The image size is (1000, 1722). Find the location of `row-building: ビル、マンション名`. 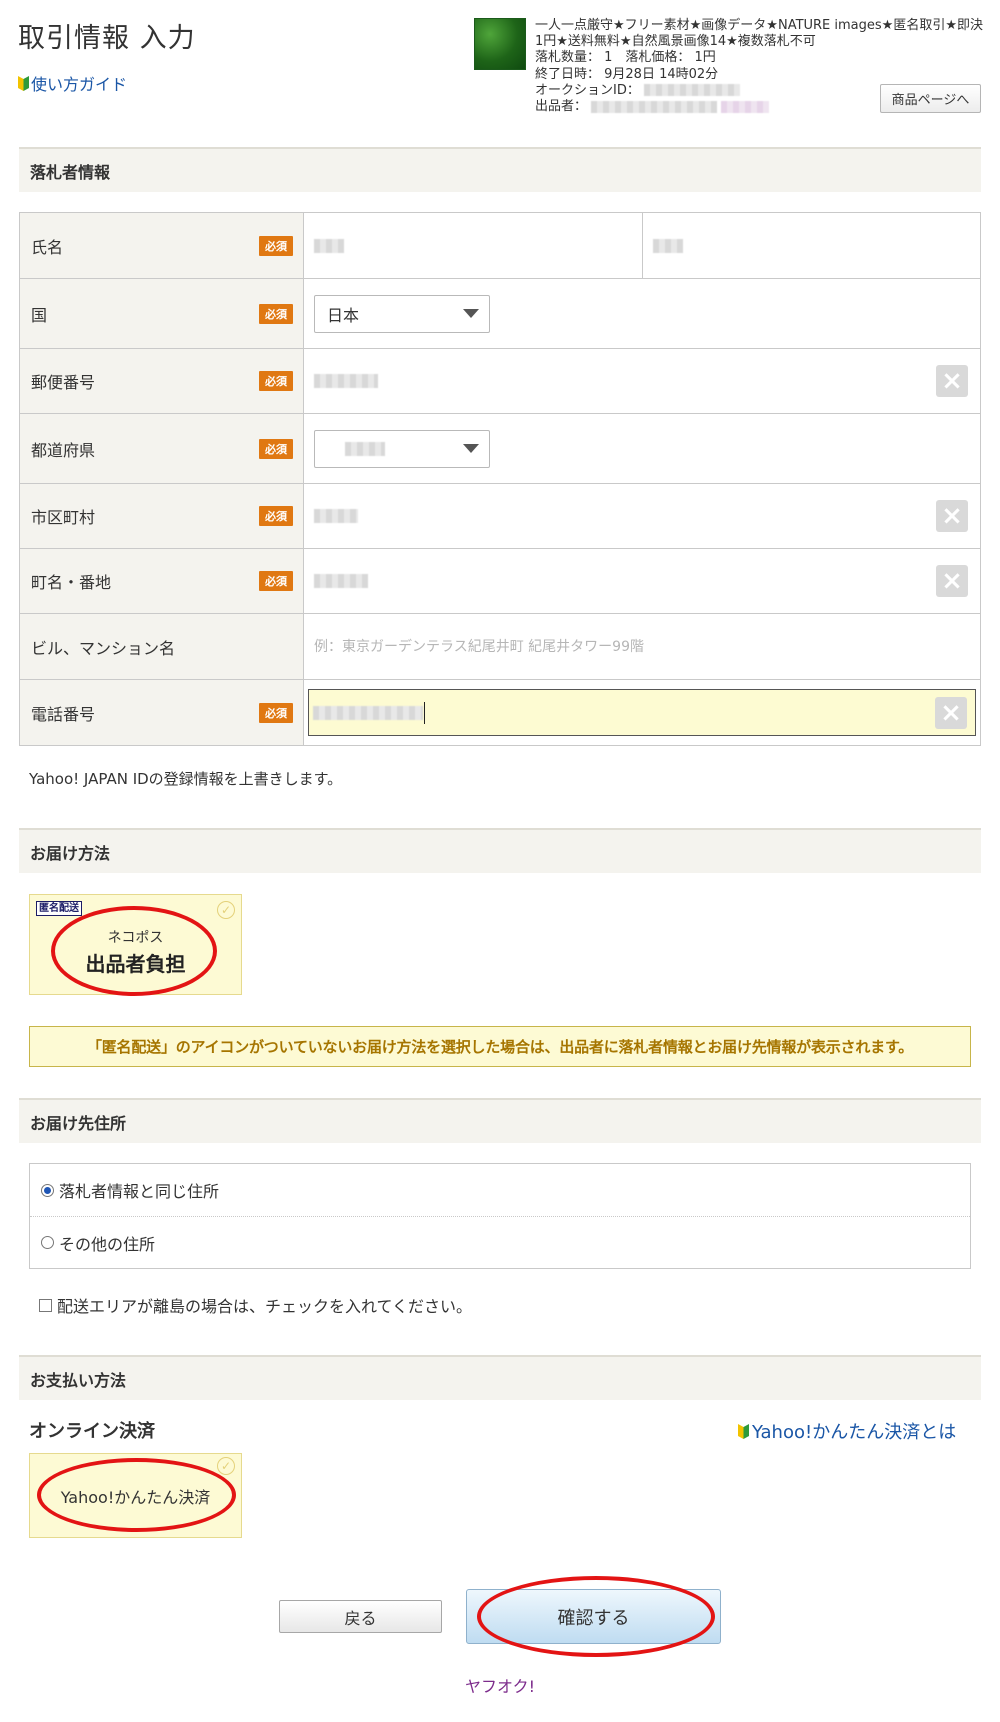

row-building: ビル、マンション名 is located at coordinates (500, 647).